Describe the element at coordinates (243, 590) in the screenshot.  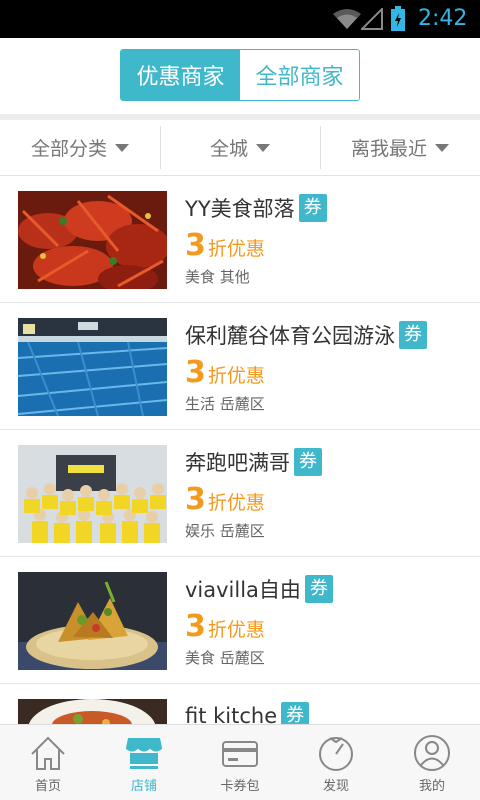
I see `merchant-name: viavilla自由` at that location.